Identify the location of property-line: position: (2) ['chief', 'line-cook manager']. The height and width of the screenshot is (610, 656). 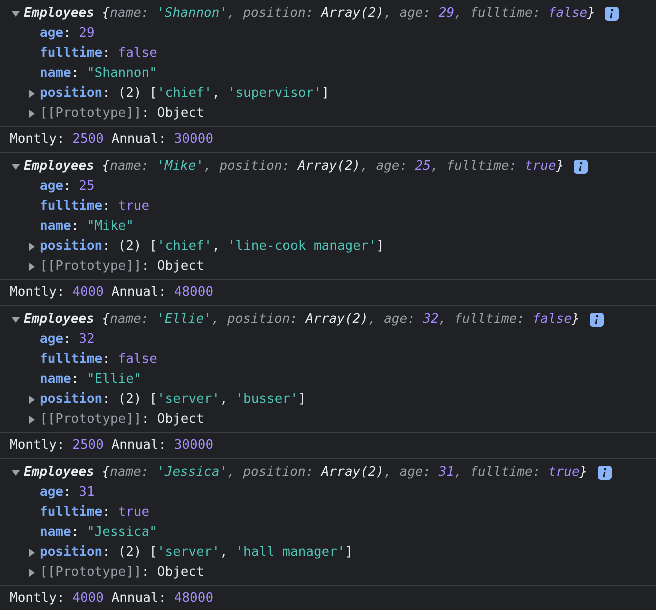
(212, 247).